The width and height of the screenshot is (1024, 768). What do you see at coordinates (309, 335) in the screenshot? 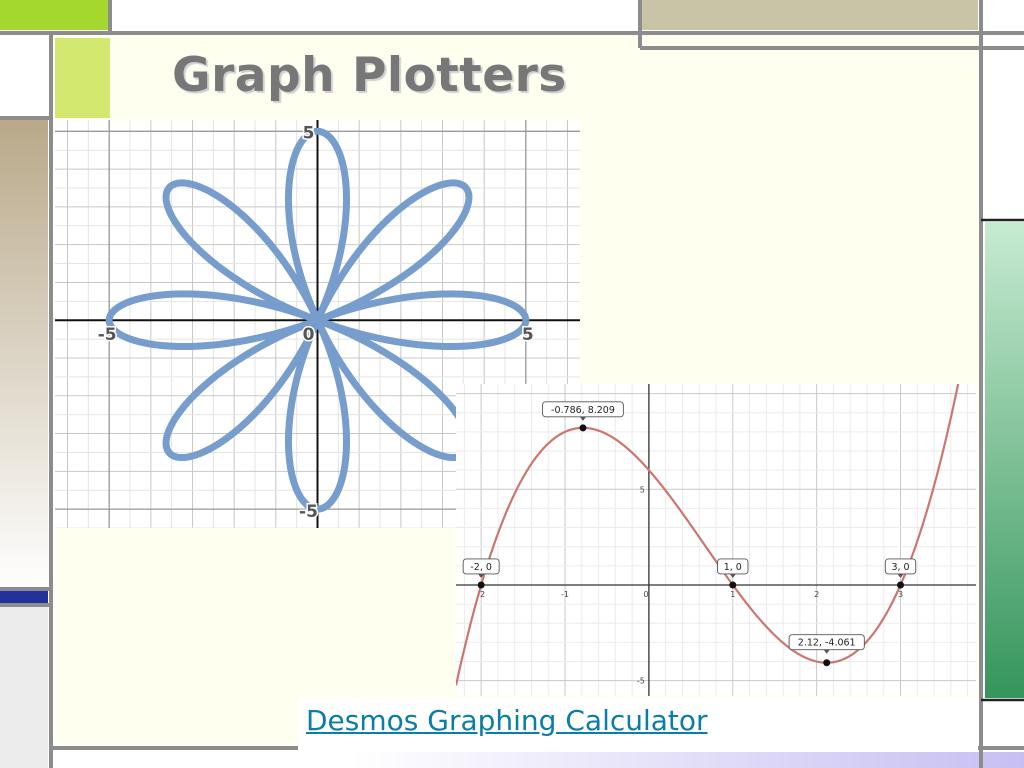
I see `tick-label-origin: 0` at bounding box center [309, 335].